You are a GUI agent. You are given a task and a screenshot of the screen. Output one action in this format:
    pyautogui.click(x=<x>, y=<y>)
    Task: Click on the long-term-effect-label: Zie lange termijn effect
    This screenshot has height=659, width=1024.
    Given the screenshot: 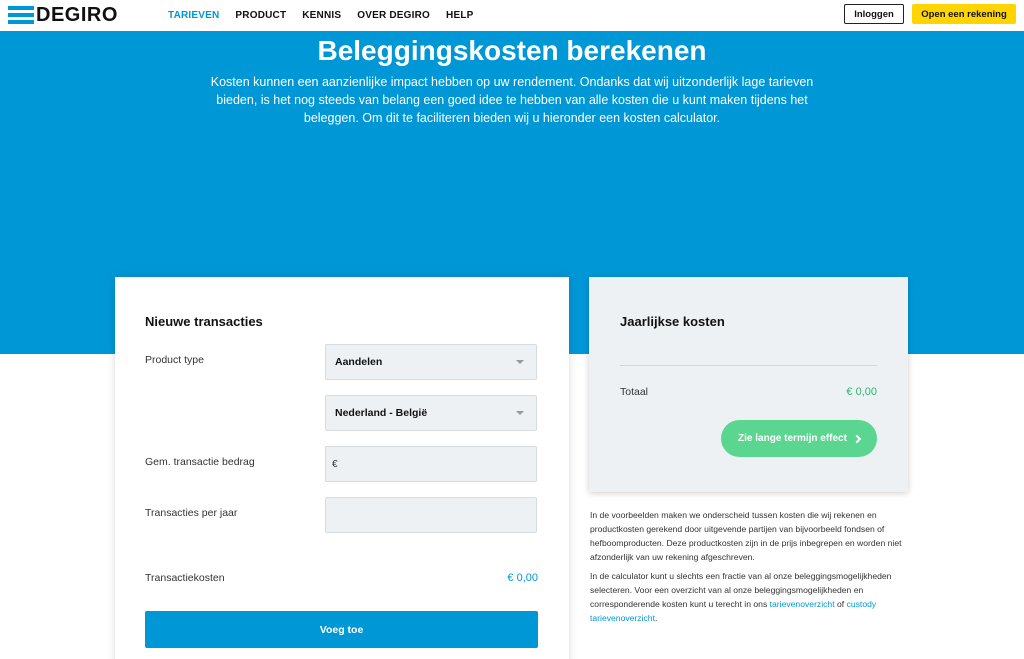 What is the action you would take?
    pyautogui.click(x=792, y=438)
    